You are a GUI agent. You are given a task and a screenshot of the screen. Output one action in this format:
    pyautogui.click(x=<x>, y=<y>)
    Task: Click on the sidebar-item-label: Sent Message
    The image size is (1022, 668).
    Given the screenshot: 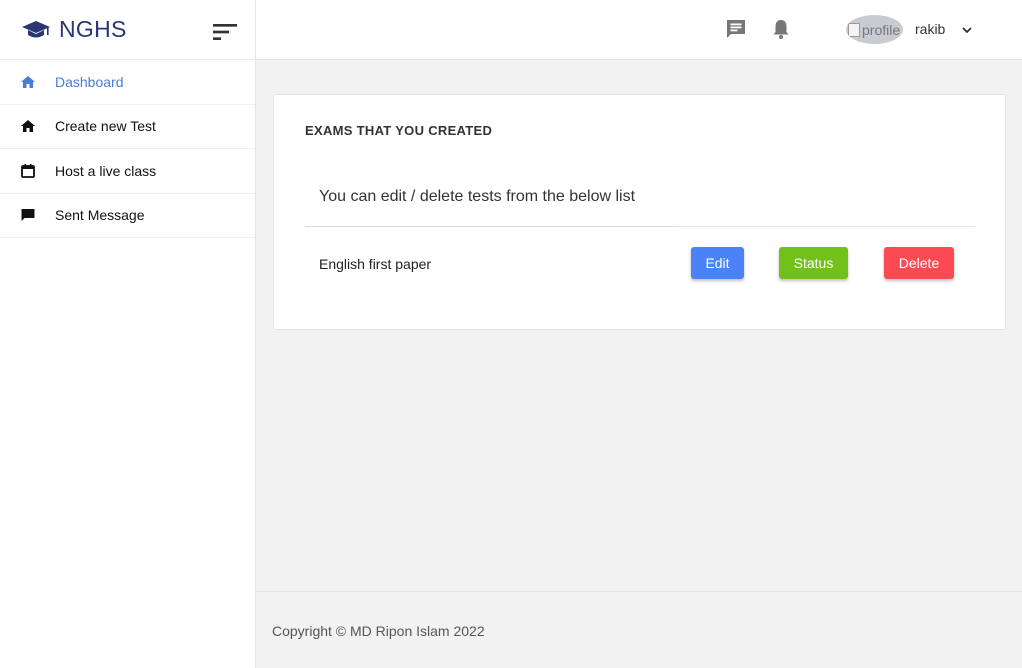 What is the action you would take?
    pyautogui.click(x=100, y=215)
    